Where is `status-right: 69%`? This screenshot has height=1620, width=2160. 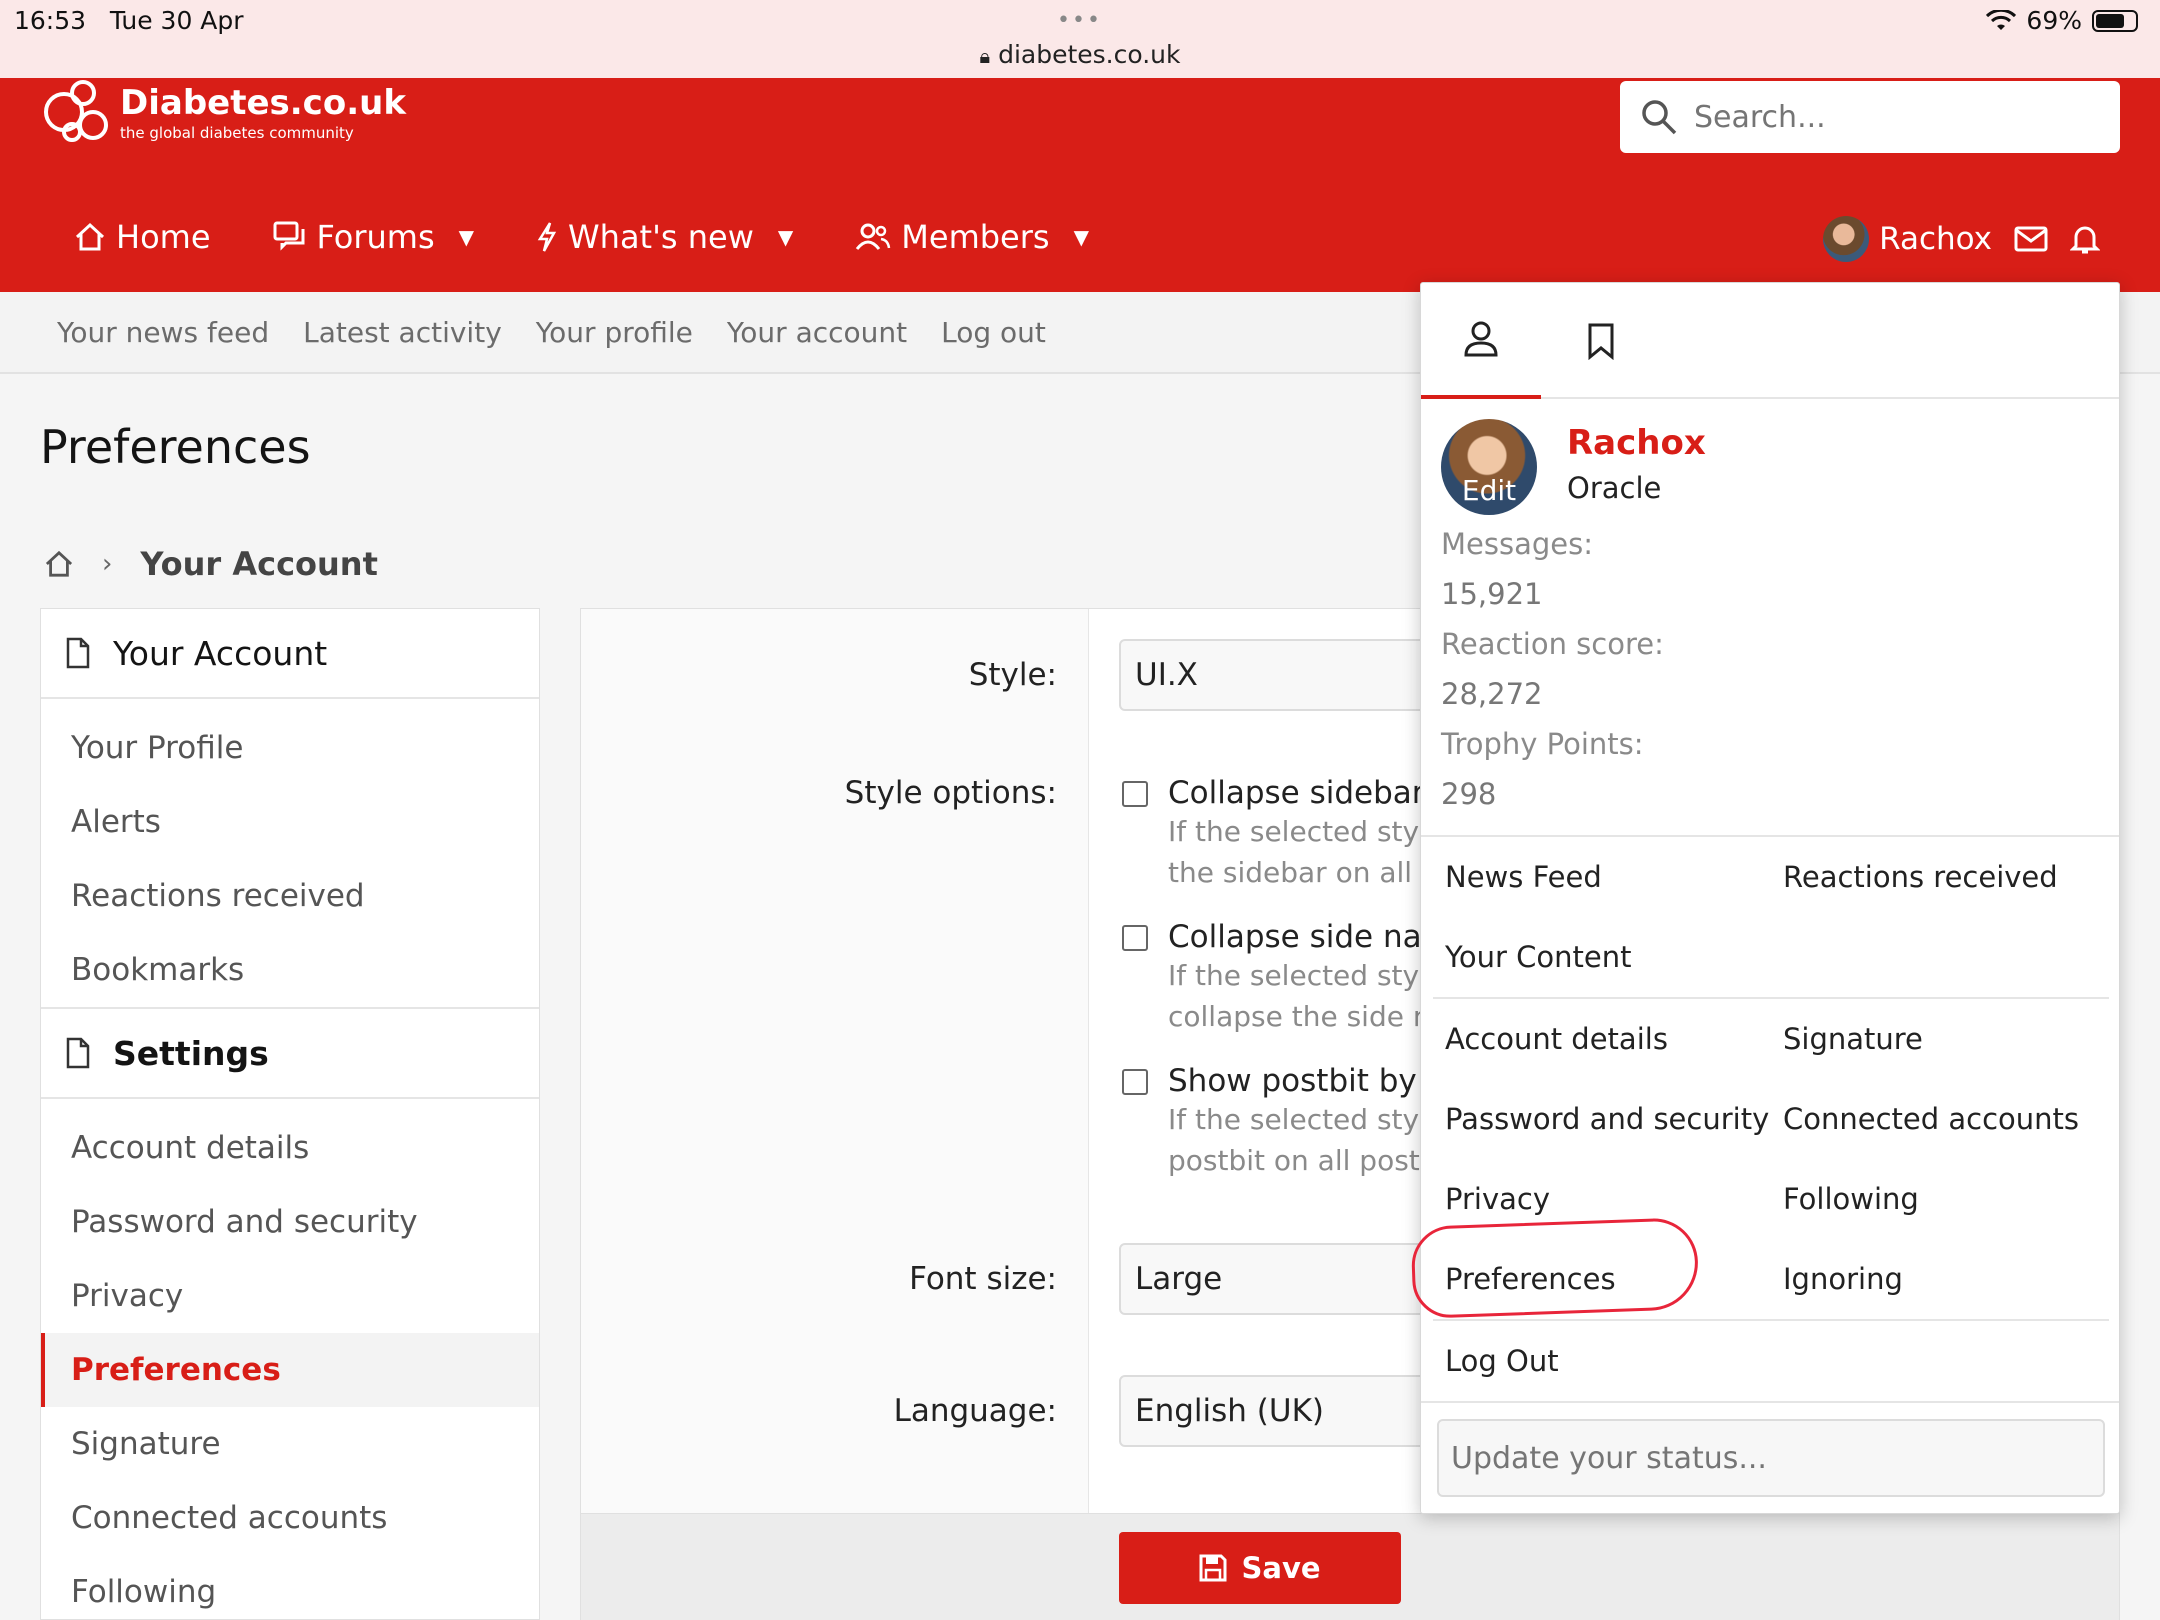 status-right: 69% is located at coordinates (2062, 20).